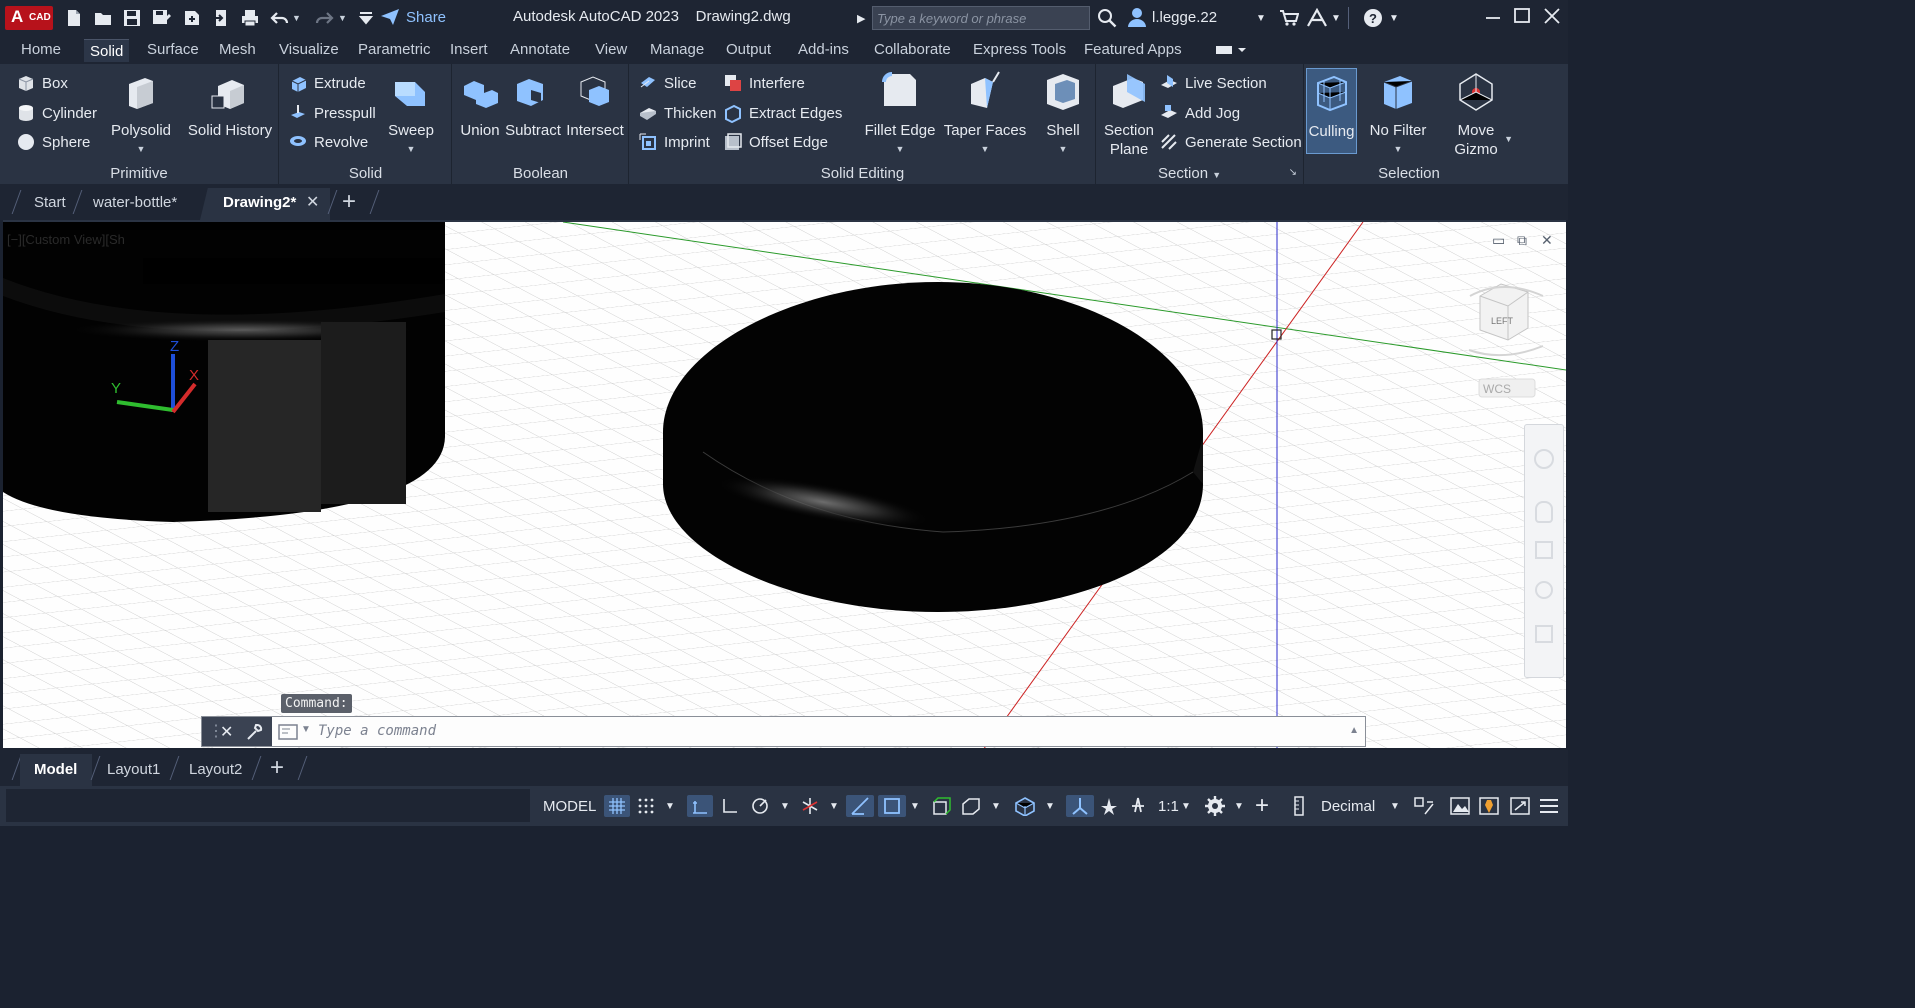 Image resolution: width=1915 pixels, height=1008 pixels. What do you see at coordinates (900, 149) in the screenshot?
I see `fillet-edge-dropdown-icon: ▼` at bounding box center [900, 149].